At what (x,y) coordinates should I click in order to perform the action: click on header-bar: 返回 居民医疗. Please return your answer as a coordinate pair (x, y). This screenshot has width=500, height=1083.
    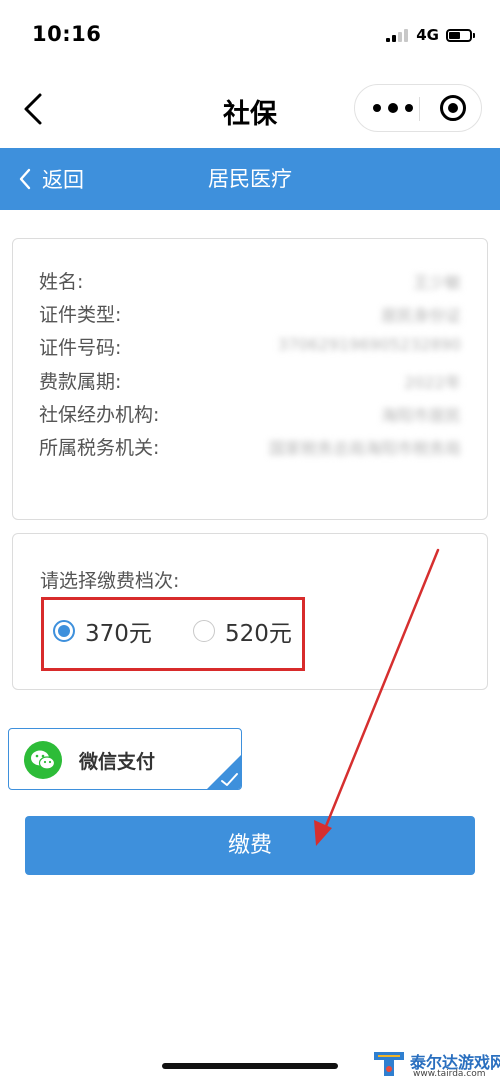
    Looking at the image, I should click on (250, 179).